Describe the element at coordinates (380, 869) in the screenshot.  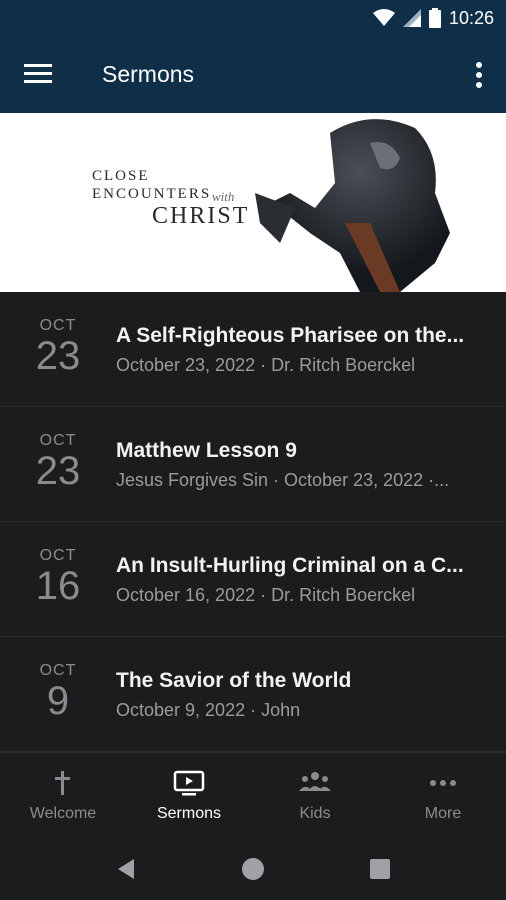
I see `recents-icon` at that location.